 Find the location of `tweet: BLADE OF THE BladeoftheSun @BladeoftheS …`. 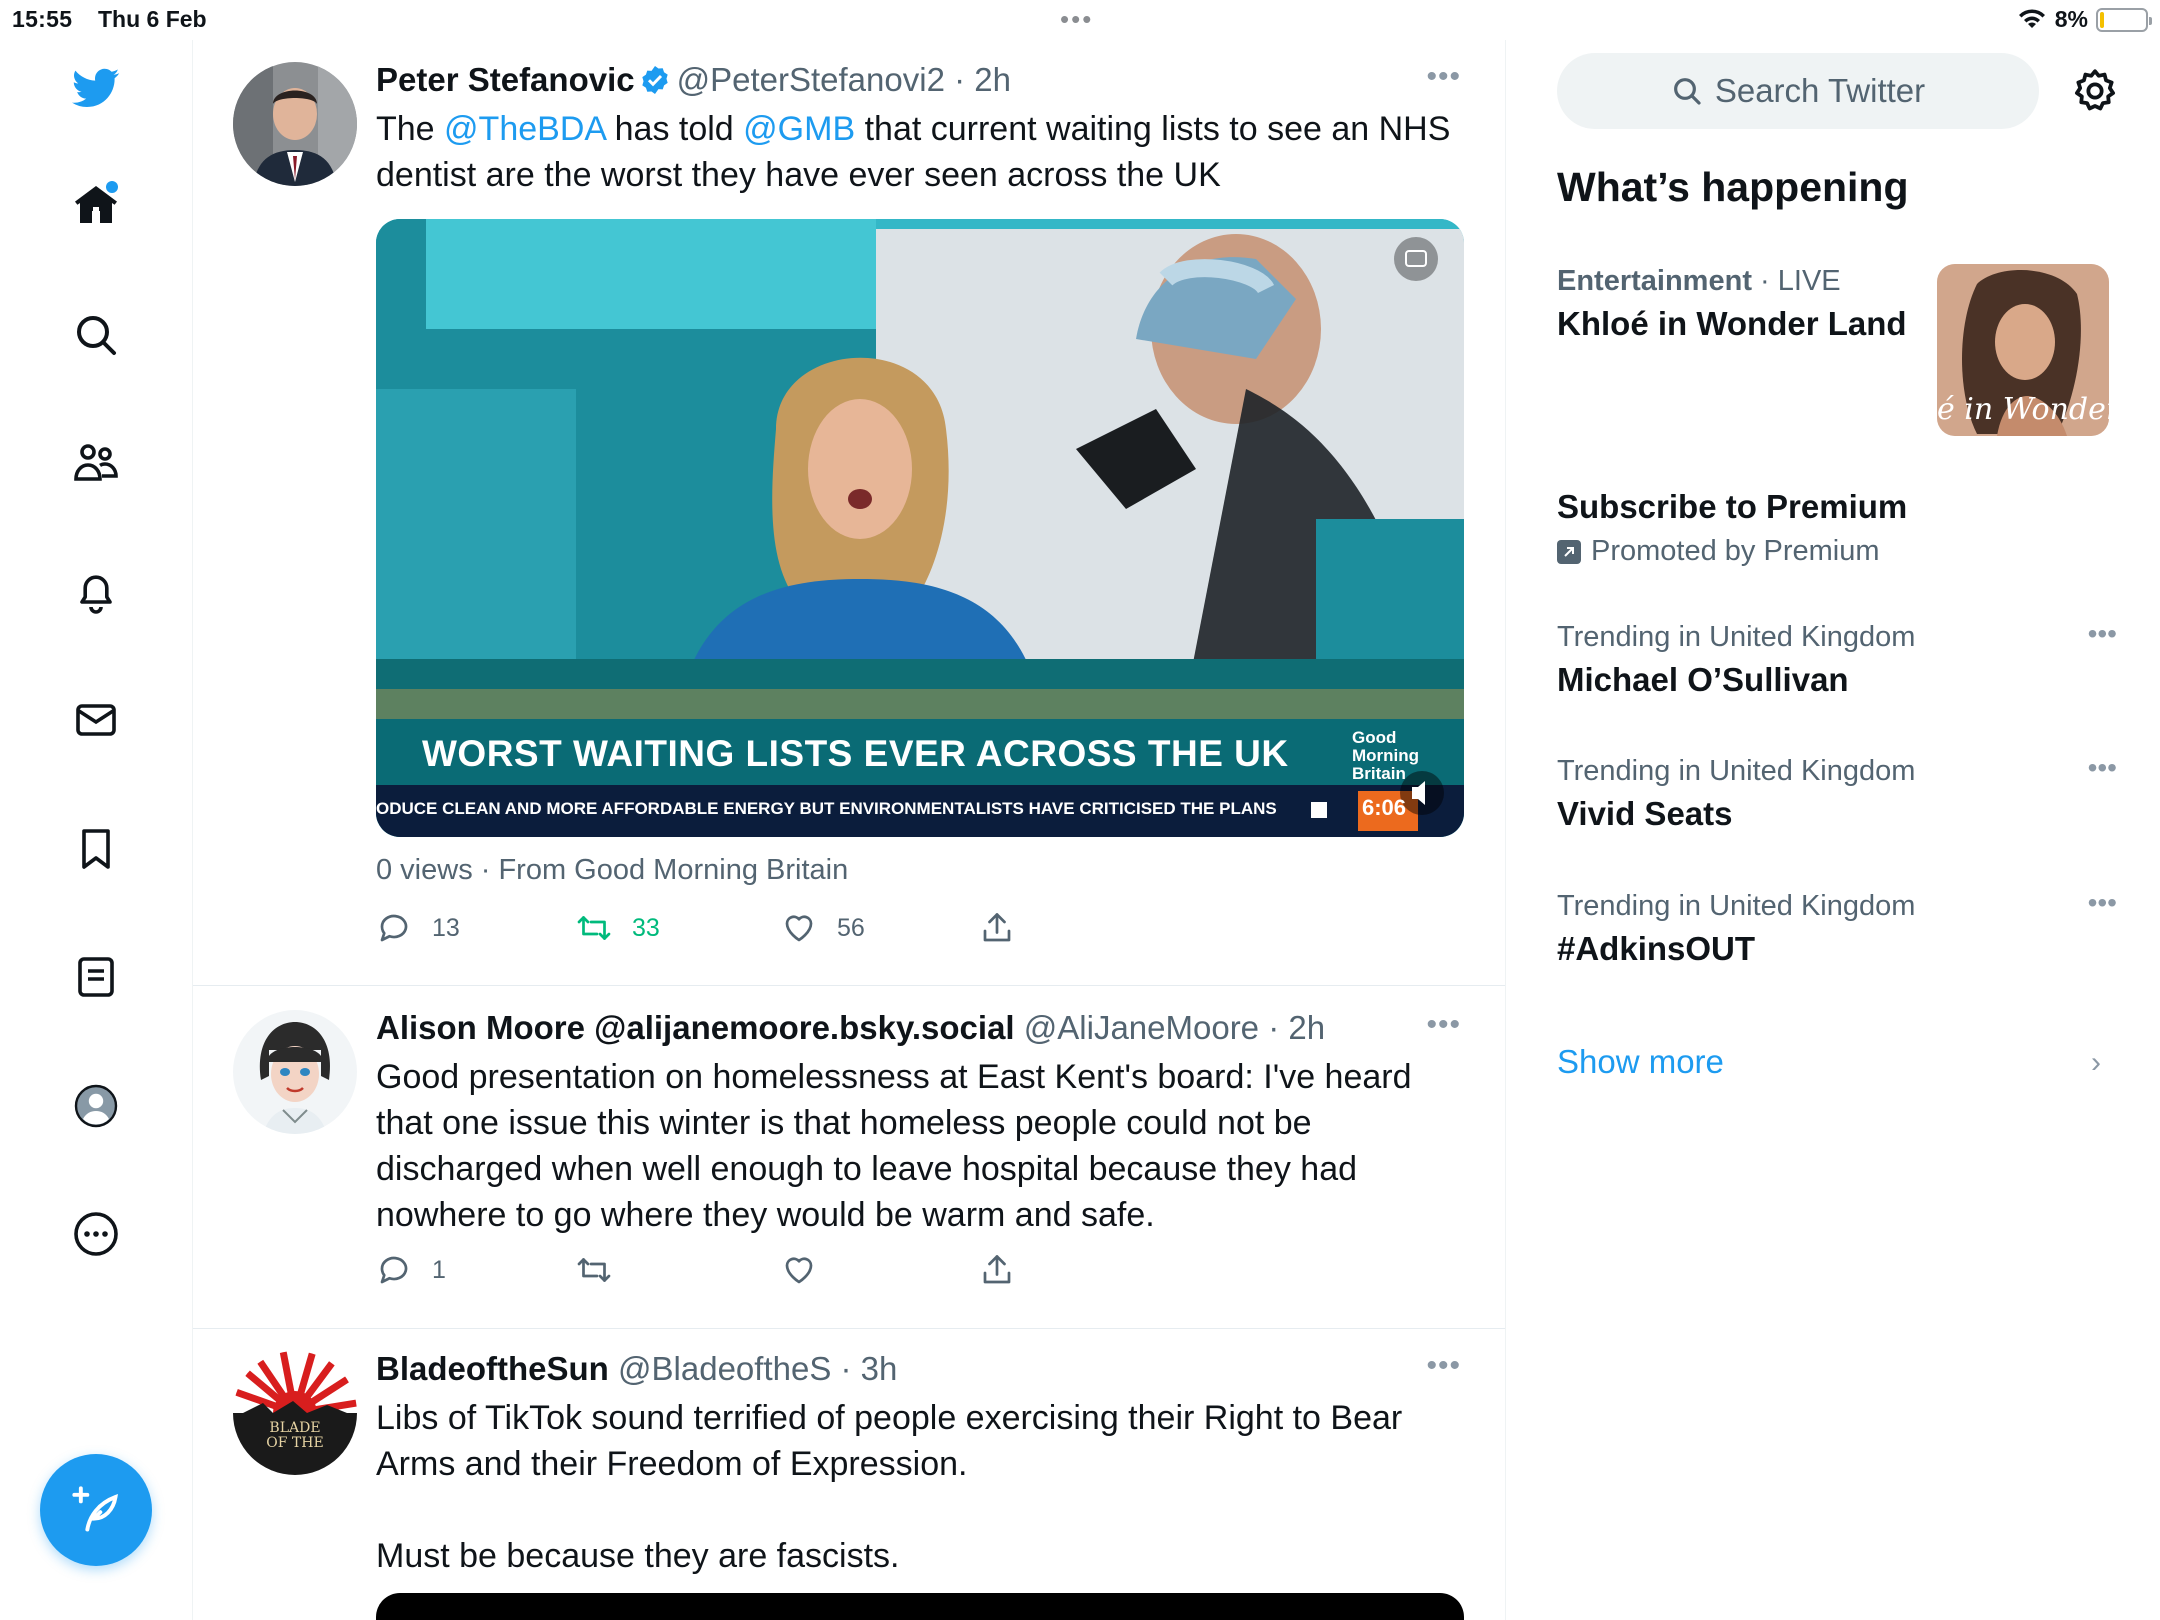

tweet: BLADE OF THE BladeoftheSun @BladeoftheS … is located at coordinates (849, 1474).